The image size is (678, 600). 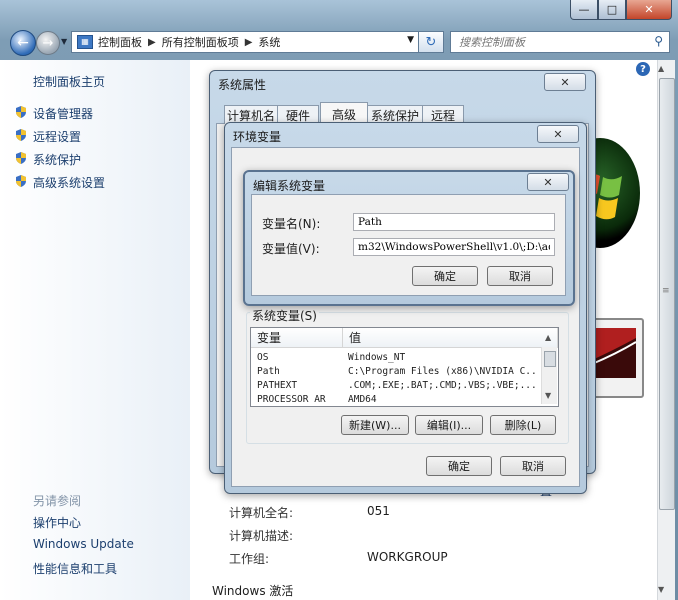 What do you see at coordinates (649, 10) in the screenshot?
I see `close-window-button: ✕` at bounding box center [649, 10].